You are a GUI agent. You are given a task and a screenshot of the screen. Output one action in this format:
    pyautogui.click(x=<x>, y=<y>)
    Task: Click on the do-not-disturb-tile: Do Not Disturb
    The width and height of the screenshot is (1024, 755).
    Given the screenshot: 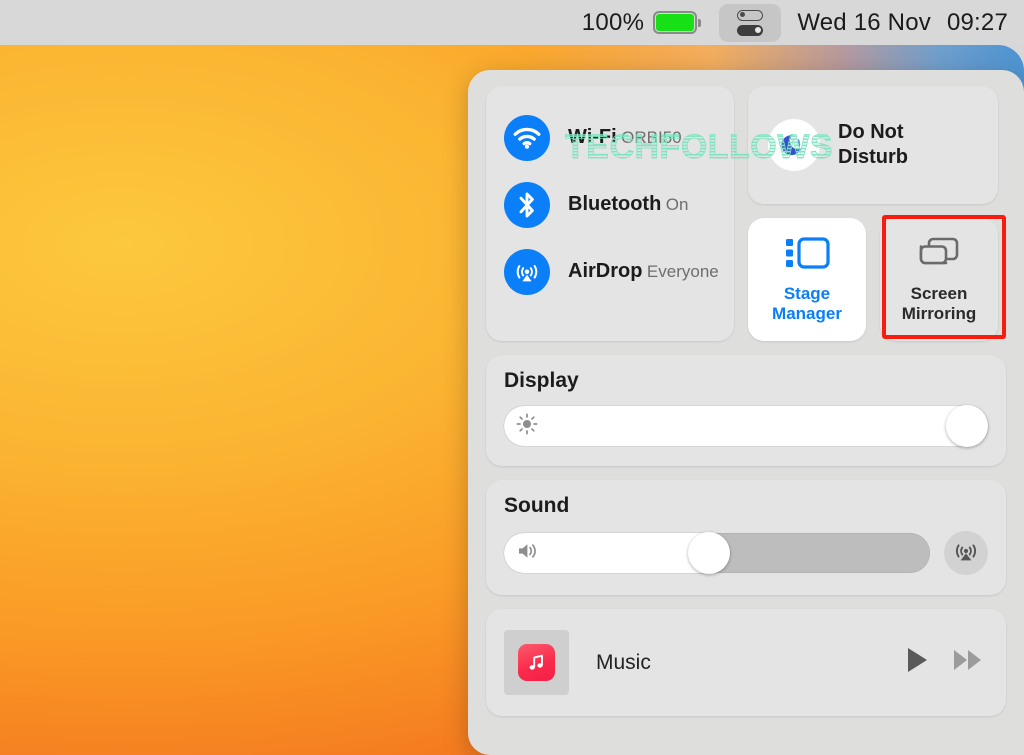 What is the action you would take?
    pyautogui.click(x=873, y=145)
    